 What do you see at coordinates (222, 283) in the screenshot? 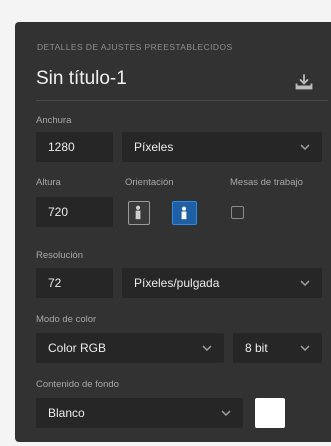
I see `resolution-unit-select: Píxeles/pulgada` at bounding box center [222, 283].